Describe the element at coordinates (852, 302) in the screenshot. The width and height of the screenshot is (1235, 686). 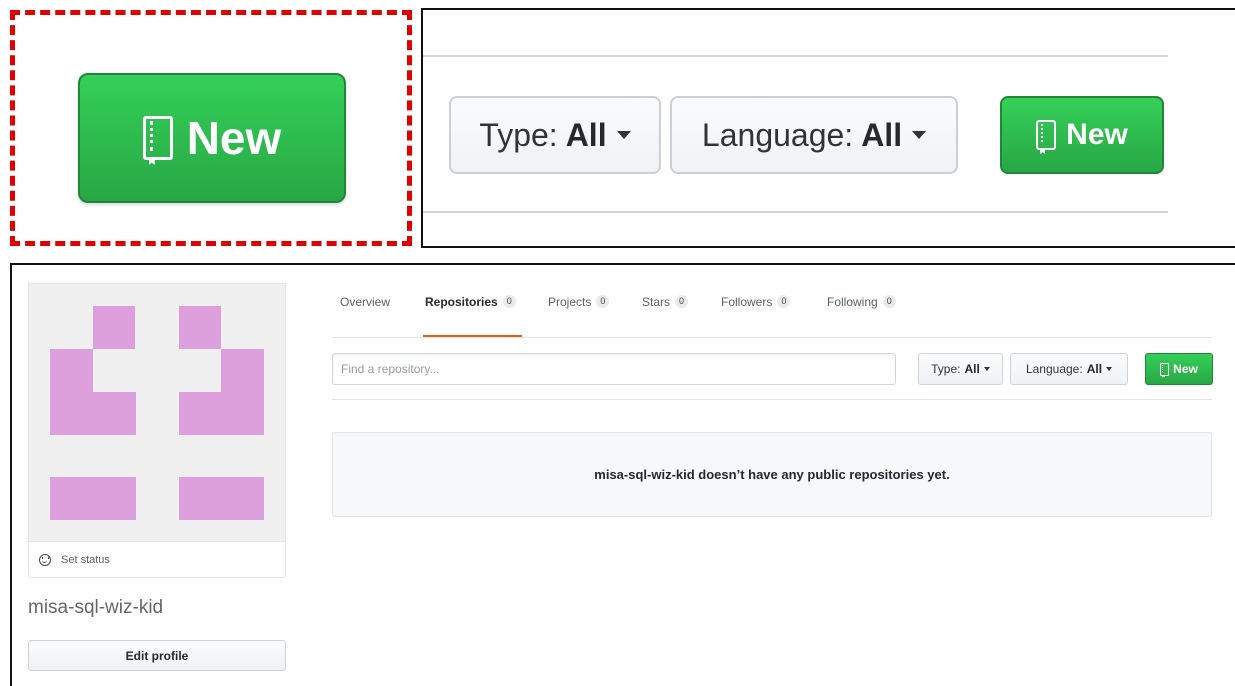
I see `tab-label: Following` at that location.